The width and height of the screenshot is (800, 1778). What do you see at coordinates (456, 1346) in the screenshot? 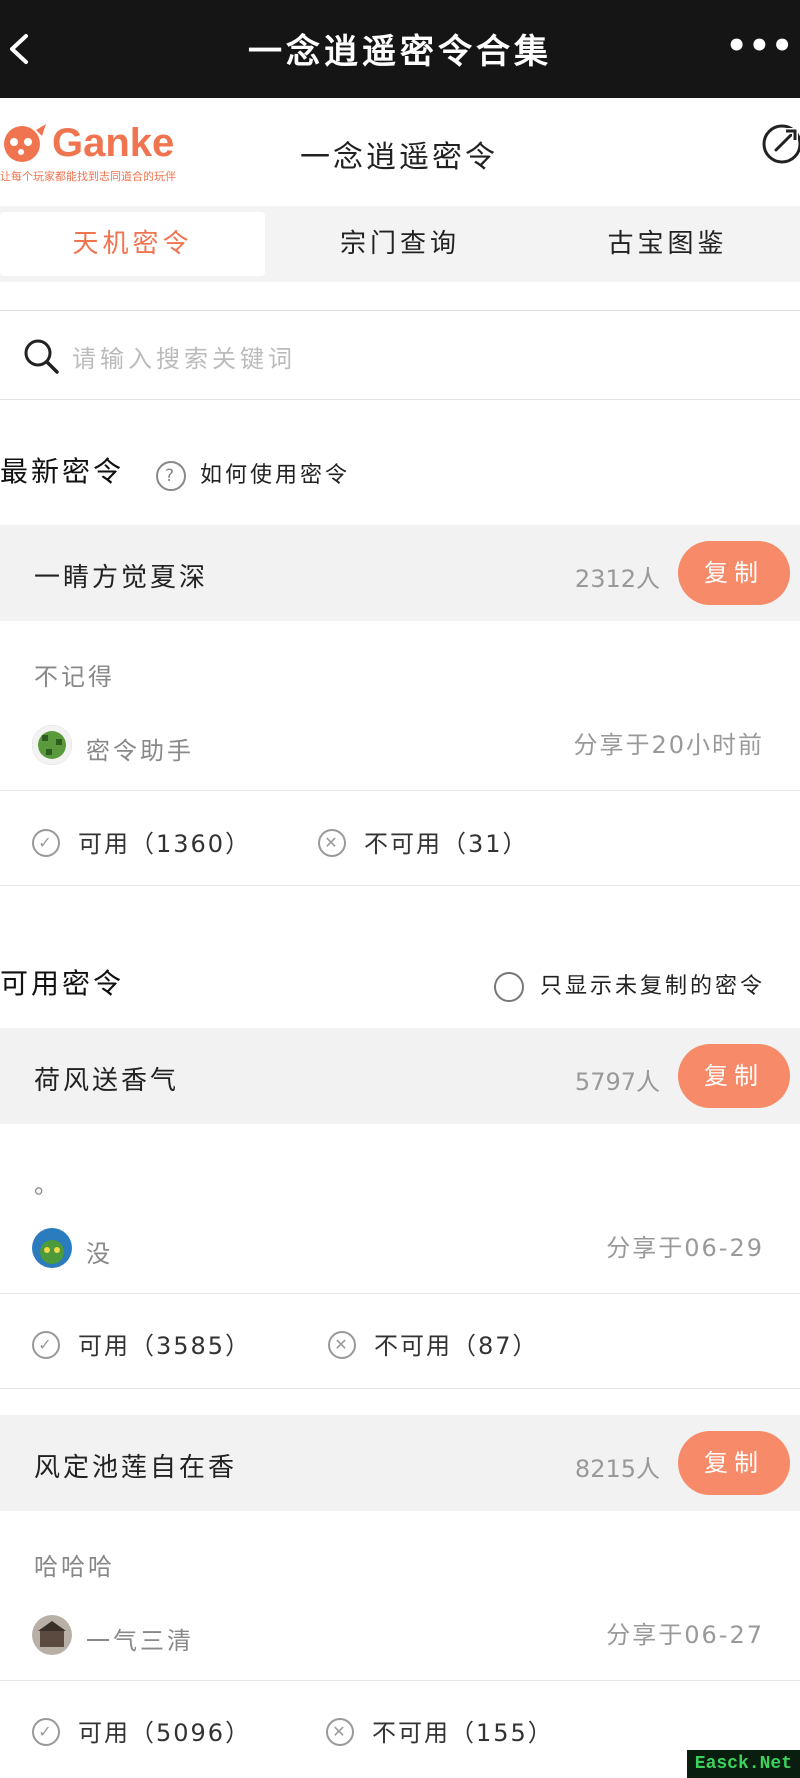
I see `vote-unavailable-label: 不可用（87）` at bounding box center [456, 1346].